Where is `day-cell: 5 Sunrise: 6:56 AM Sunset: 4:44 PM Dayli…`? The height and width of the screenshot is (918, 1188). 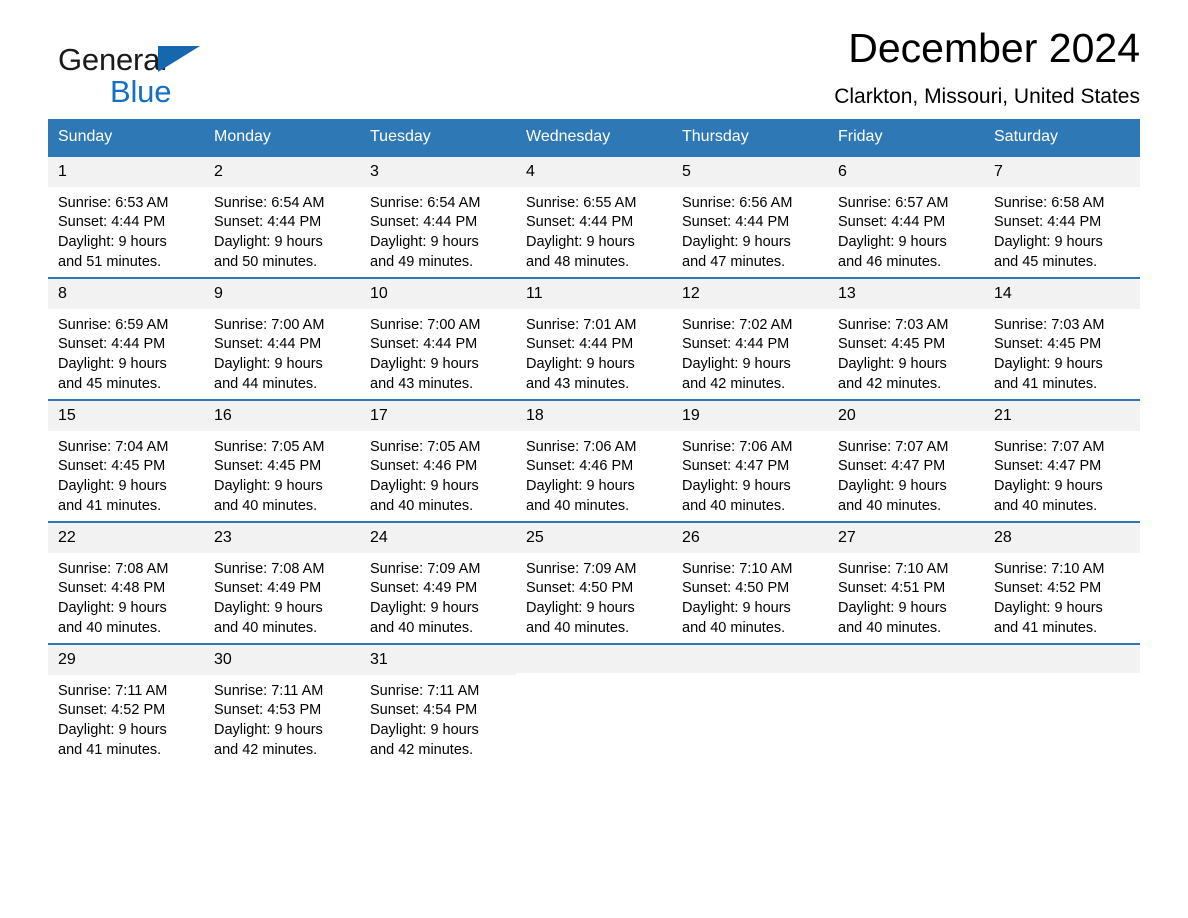
day-cell: 5 Sunrise: 6:56 AM Sunset: 4:44 PM Dayli… is located at coordinates (750, 216).